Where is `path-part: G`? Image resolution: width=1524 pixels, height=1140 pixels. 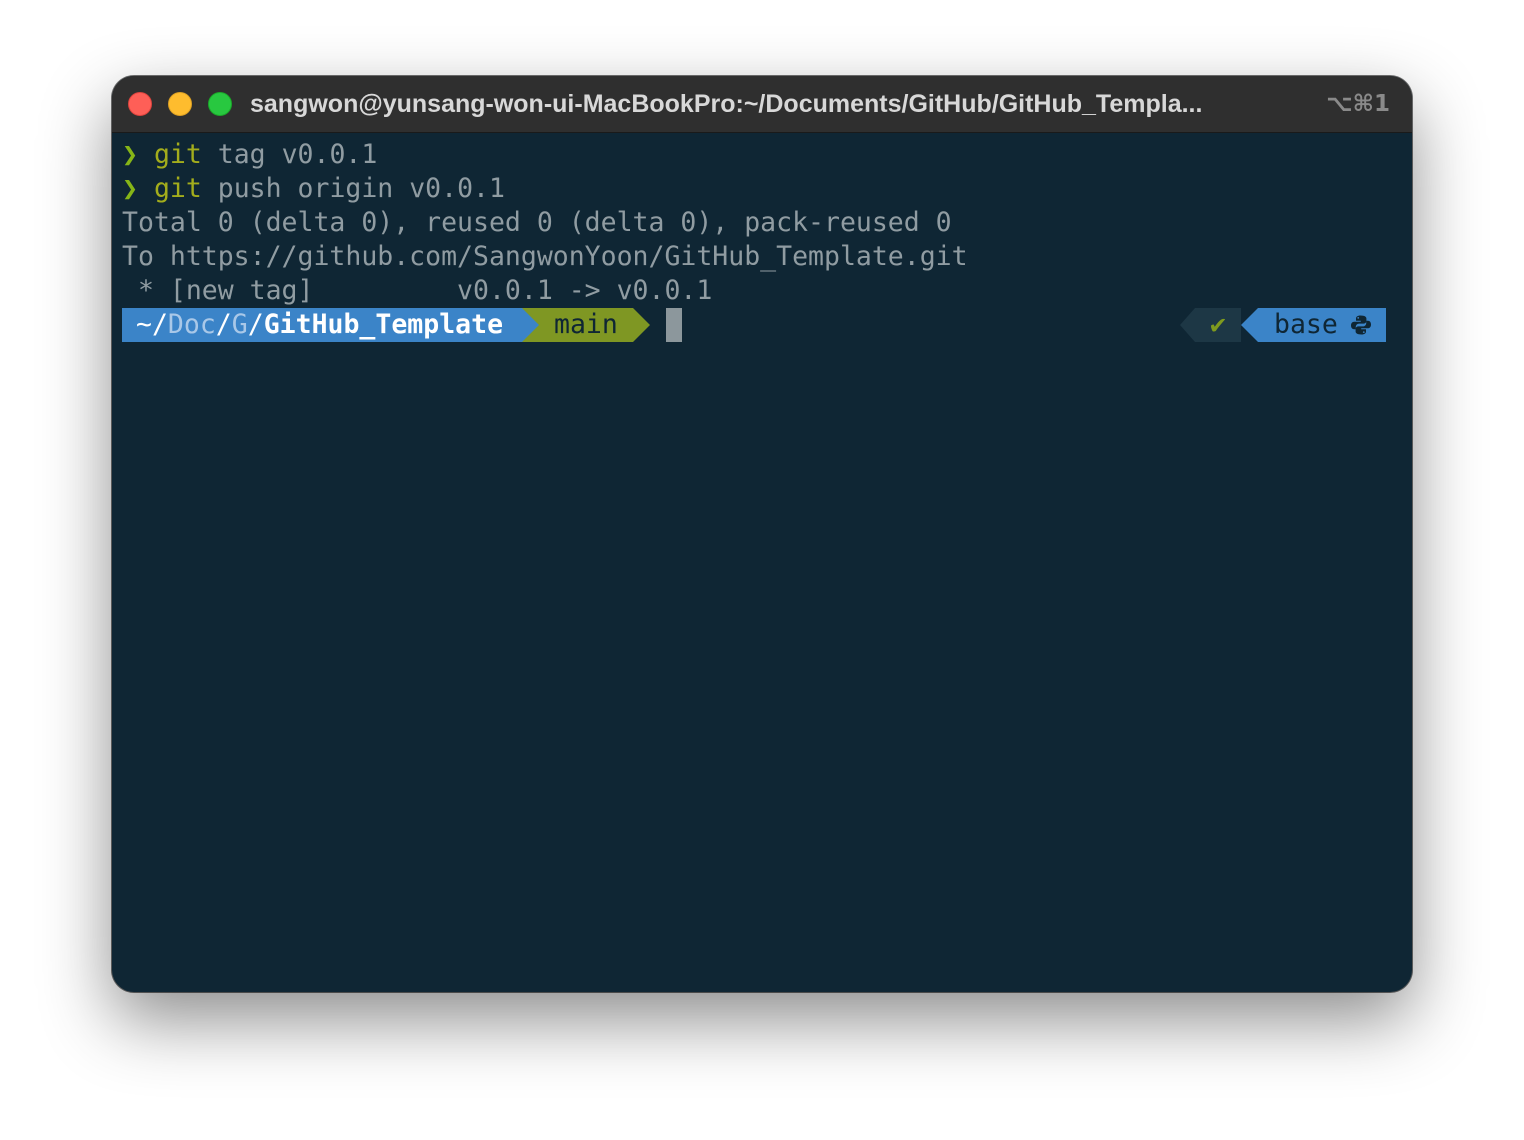 path-part: G is located at coordinates (239, 324).